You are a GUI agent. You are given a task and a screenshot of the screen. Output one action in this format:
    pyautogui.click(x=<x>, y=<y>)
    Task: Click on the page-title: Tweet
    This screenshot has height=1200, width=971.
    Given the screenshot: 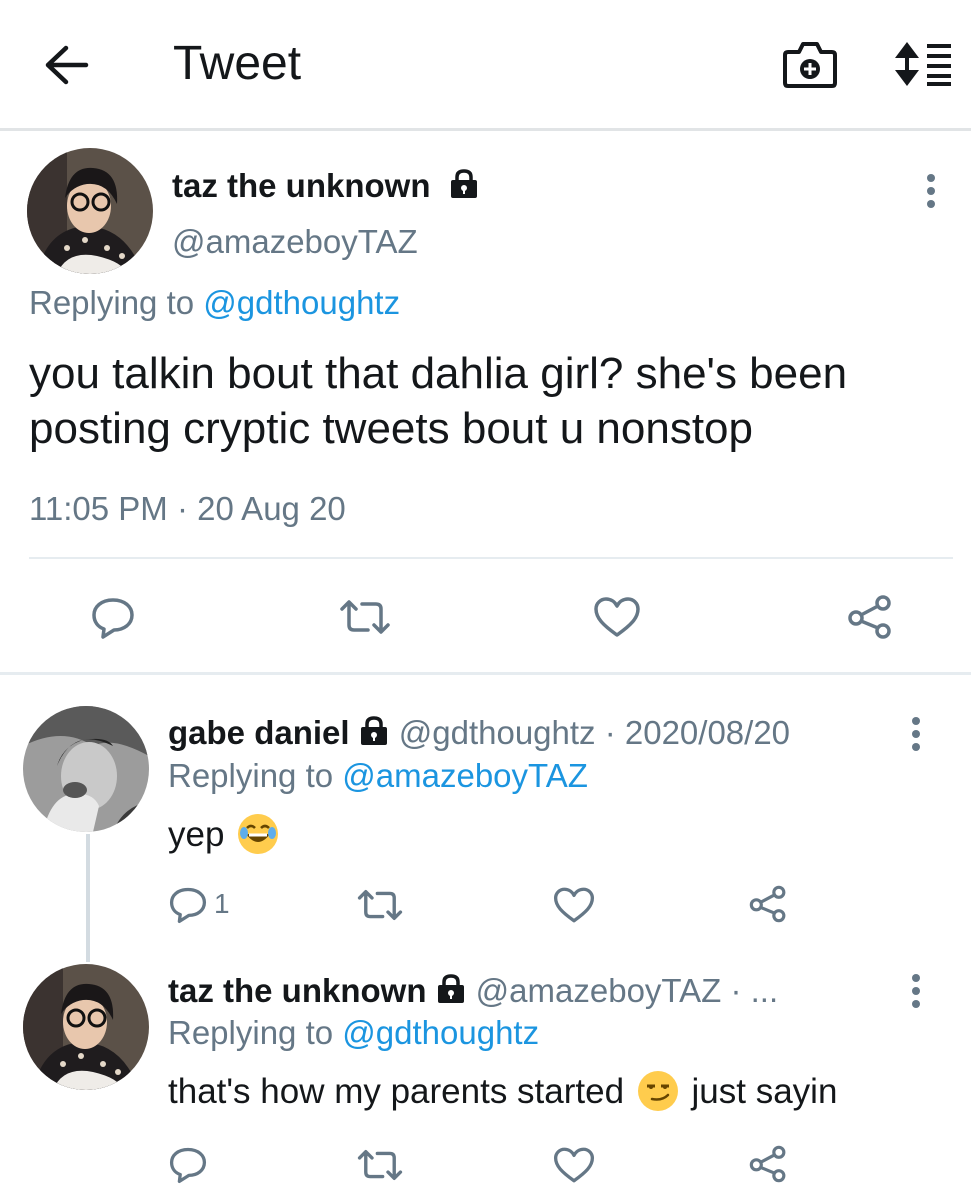 What is the action you would take?
    pyautogui.click(x=237, y=63)
    